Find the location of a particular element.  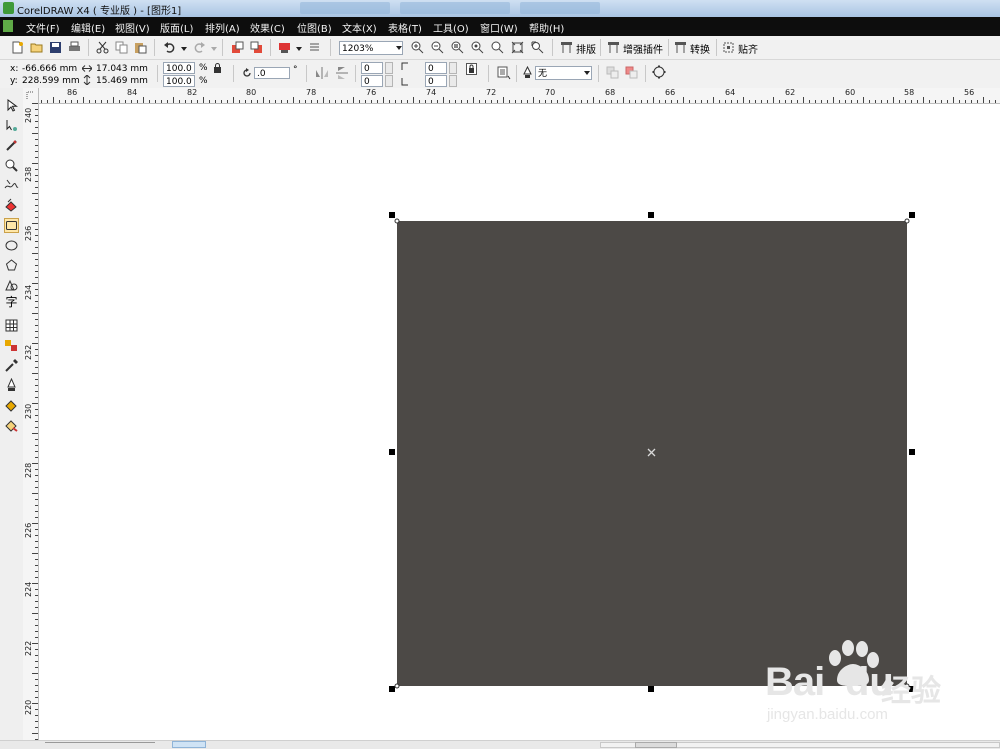

undo-button is located at coordinates (169, 47).